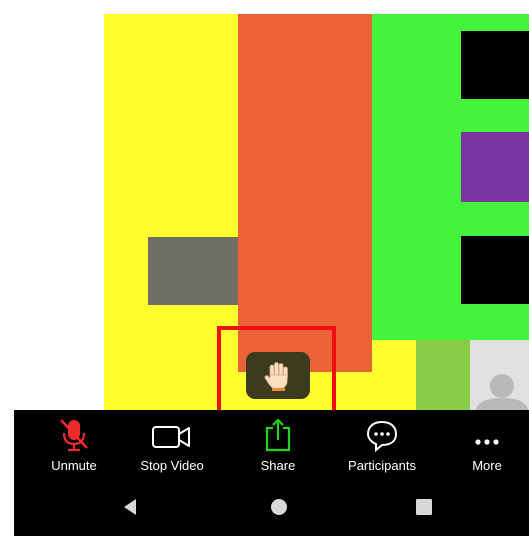 This screenshot has height=536, width=529. I want to click on share-button: Share, so click(278, 445).